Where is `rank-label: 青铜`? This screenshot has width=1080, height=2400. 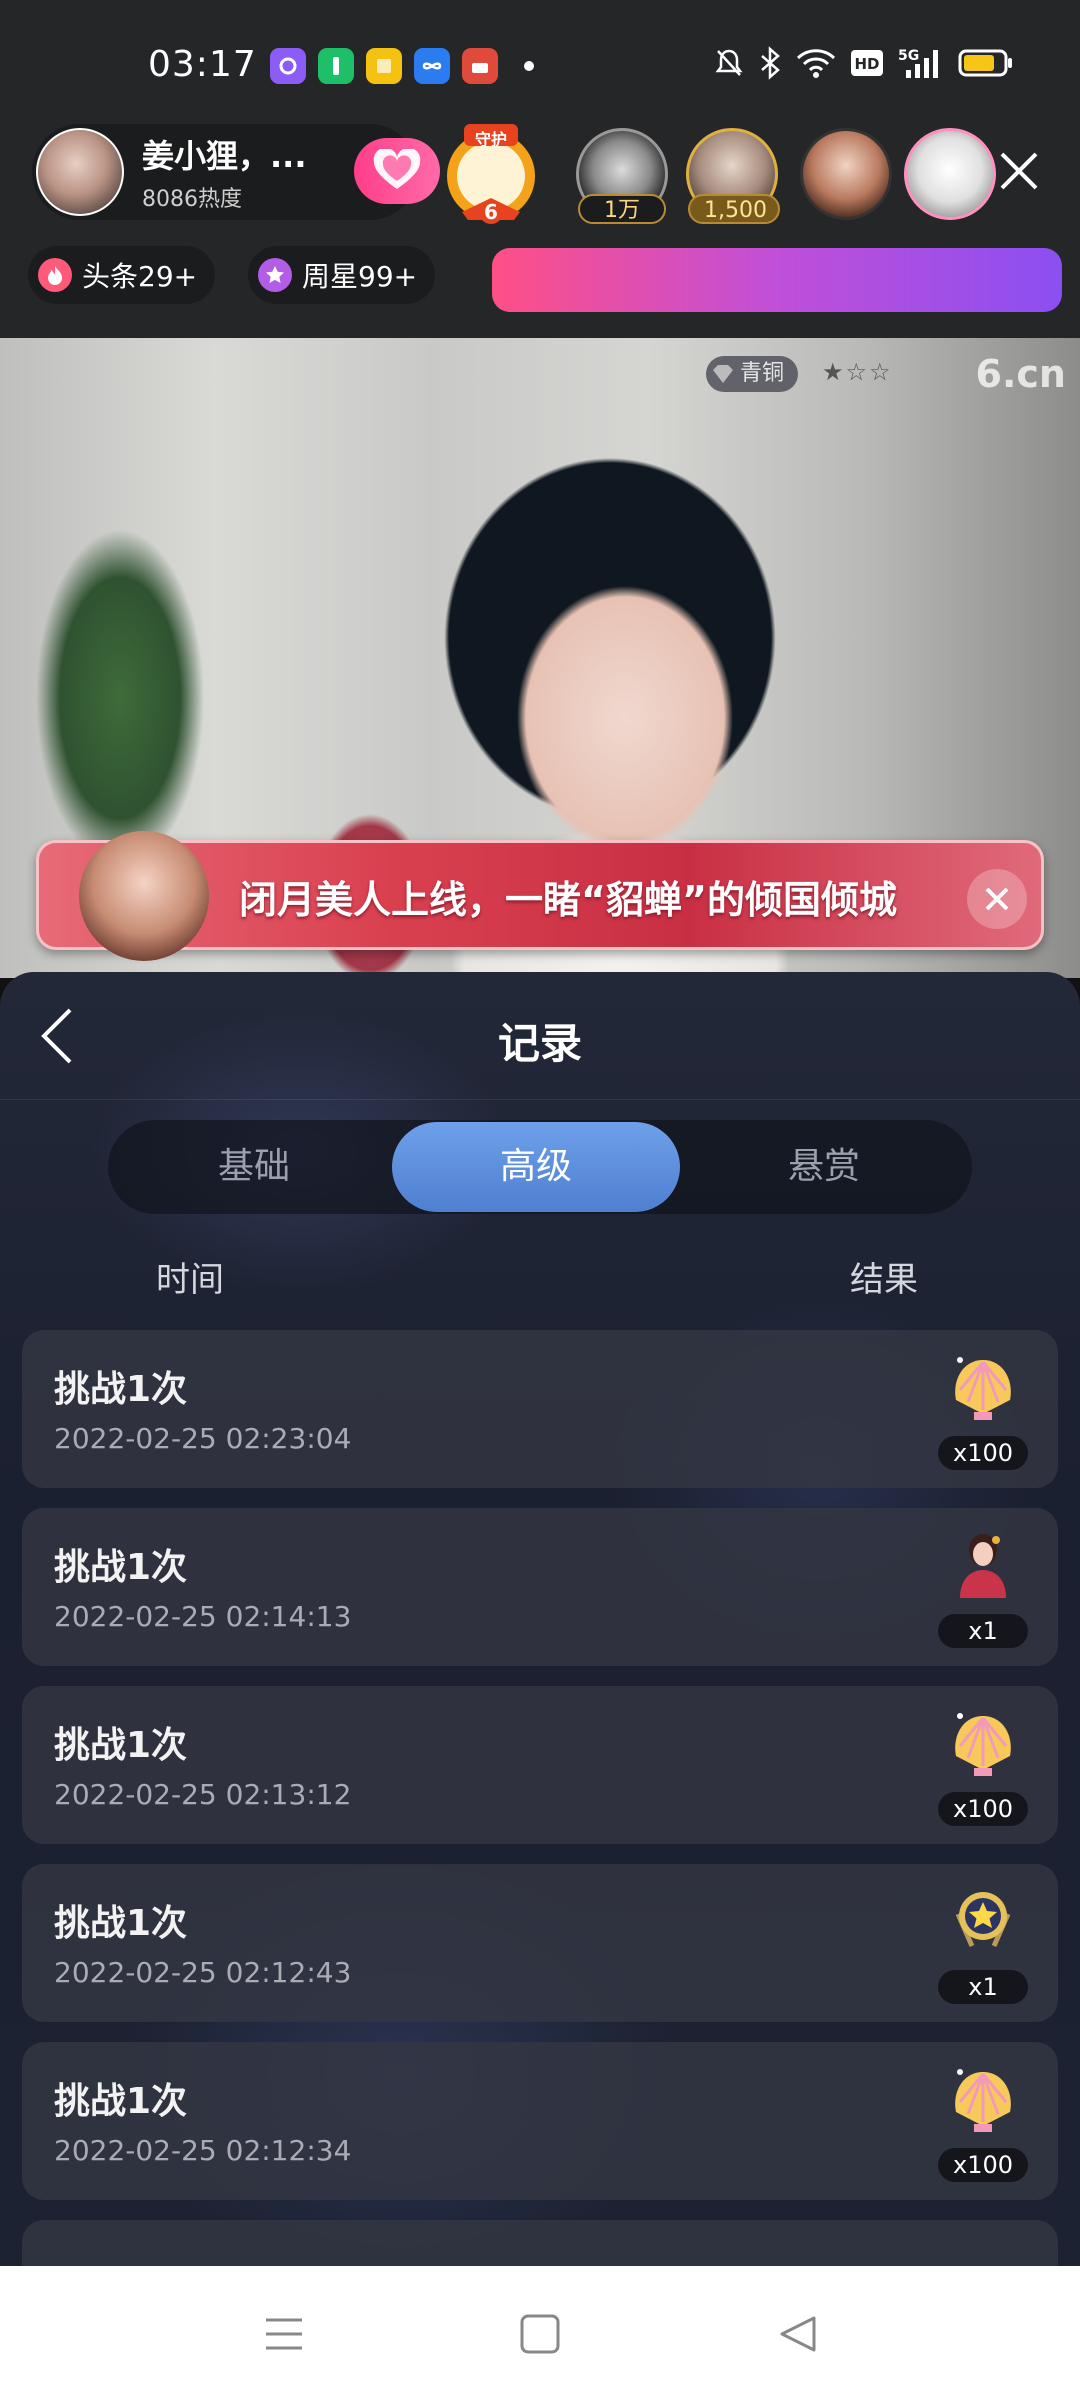
rank-label: 青铜 is located at coordinates (762, 373).